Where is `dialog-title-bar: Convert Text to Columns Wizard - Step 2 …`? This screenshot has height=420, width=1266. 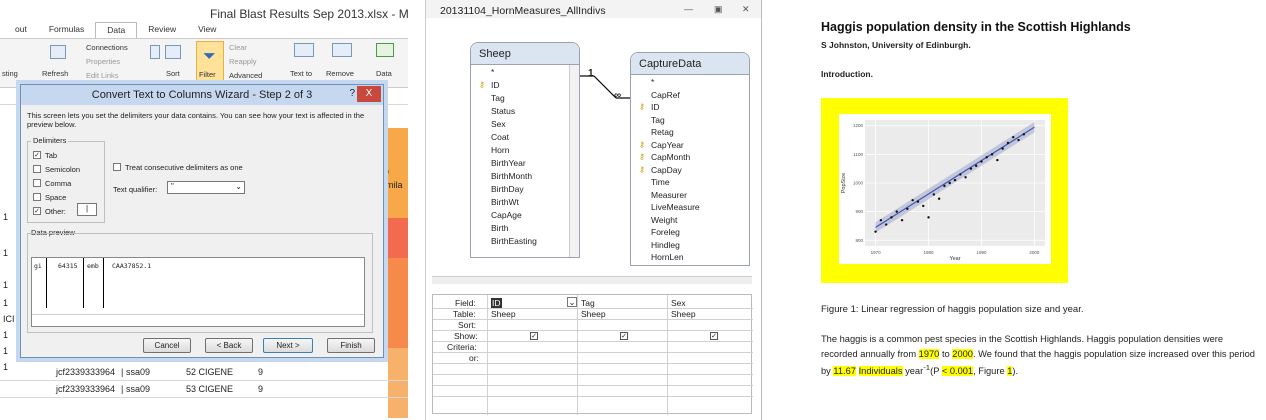 dialog-title-bar: Convert Text to Columns Wizard - Step 2 … is located at coordinates (202, 95).